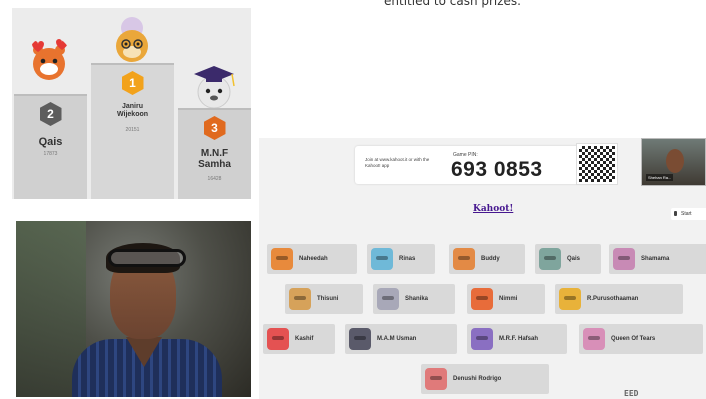  Describe the element at coordinates (214, 179) in the screenshot. I see `podium-score-third: 16428` at that location.